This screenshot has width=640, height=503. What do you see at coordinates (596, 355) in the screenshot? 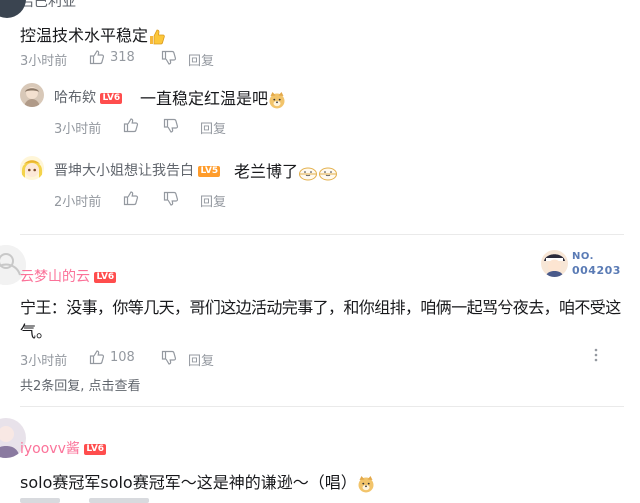
I see `more-options-icon` at bounding box center [596, 355].